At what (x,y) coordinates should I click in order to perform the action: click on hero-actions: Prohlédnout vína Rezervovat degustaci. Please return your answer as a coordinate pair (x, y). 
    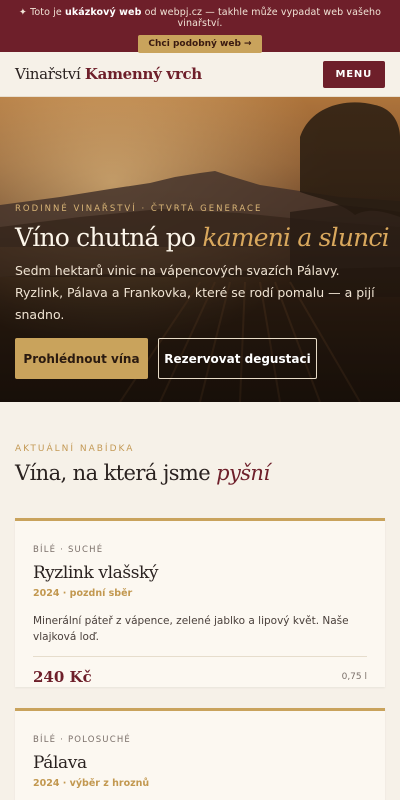
    Looking at the image, I should click on (200, 358).